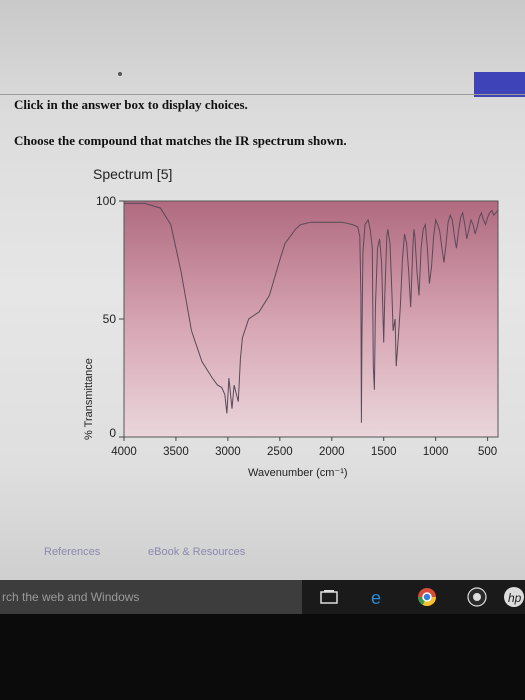 Image resolution: width=525 pixels, height=700 pixels. I want to click on hp-logo-icon: hp, so click(514, 597).